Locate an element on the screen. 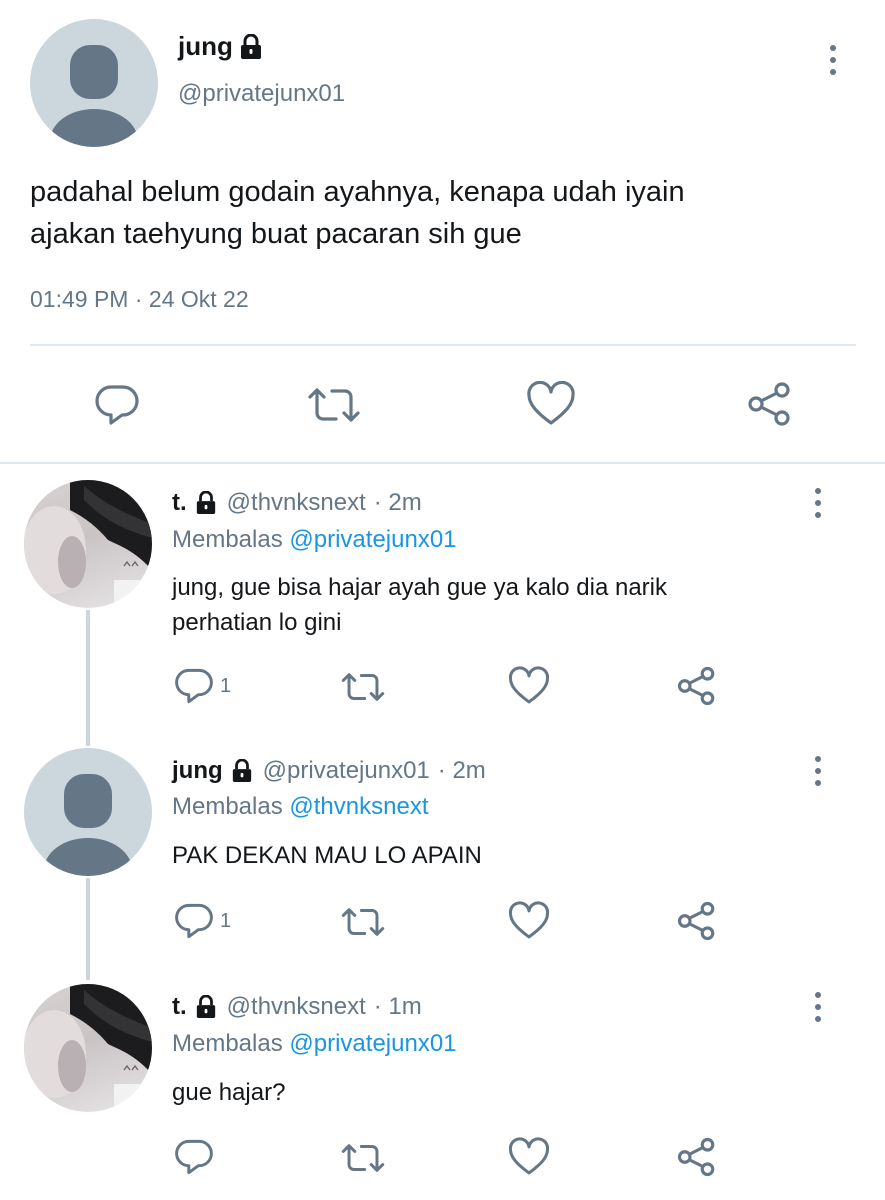 This screenshot has height=1200, width=885. main-share-button is located at coordinates (770, 404).